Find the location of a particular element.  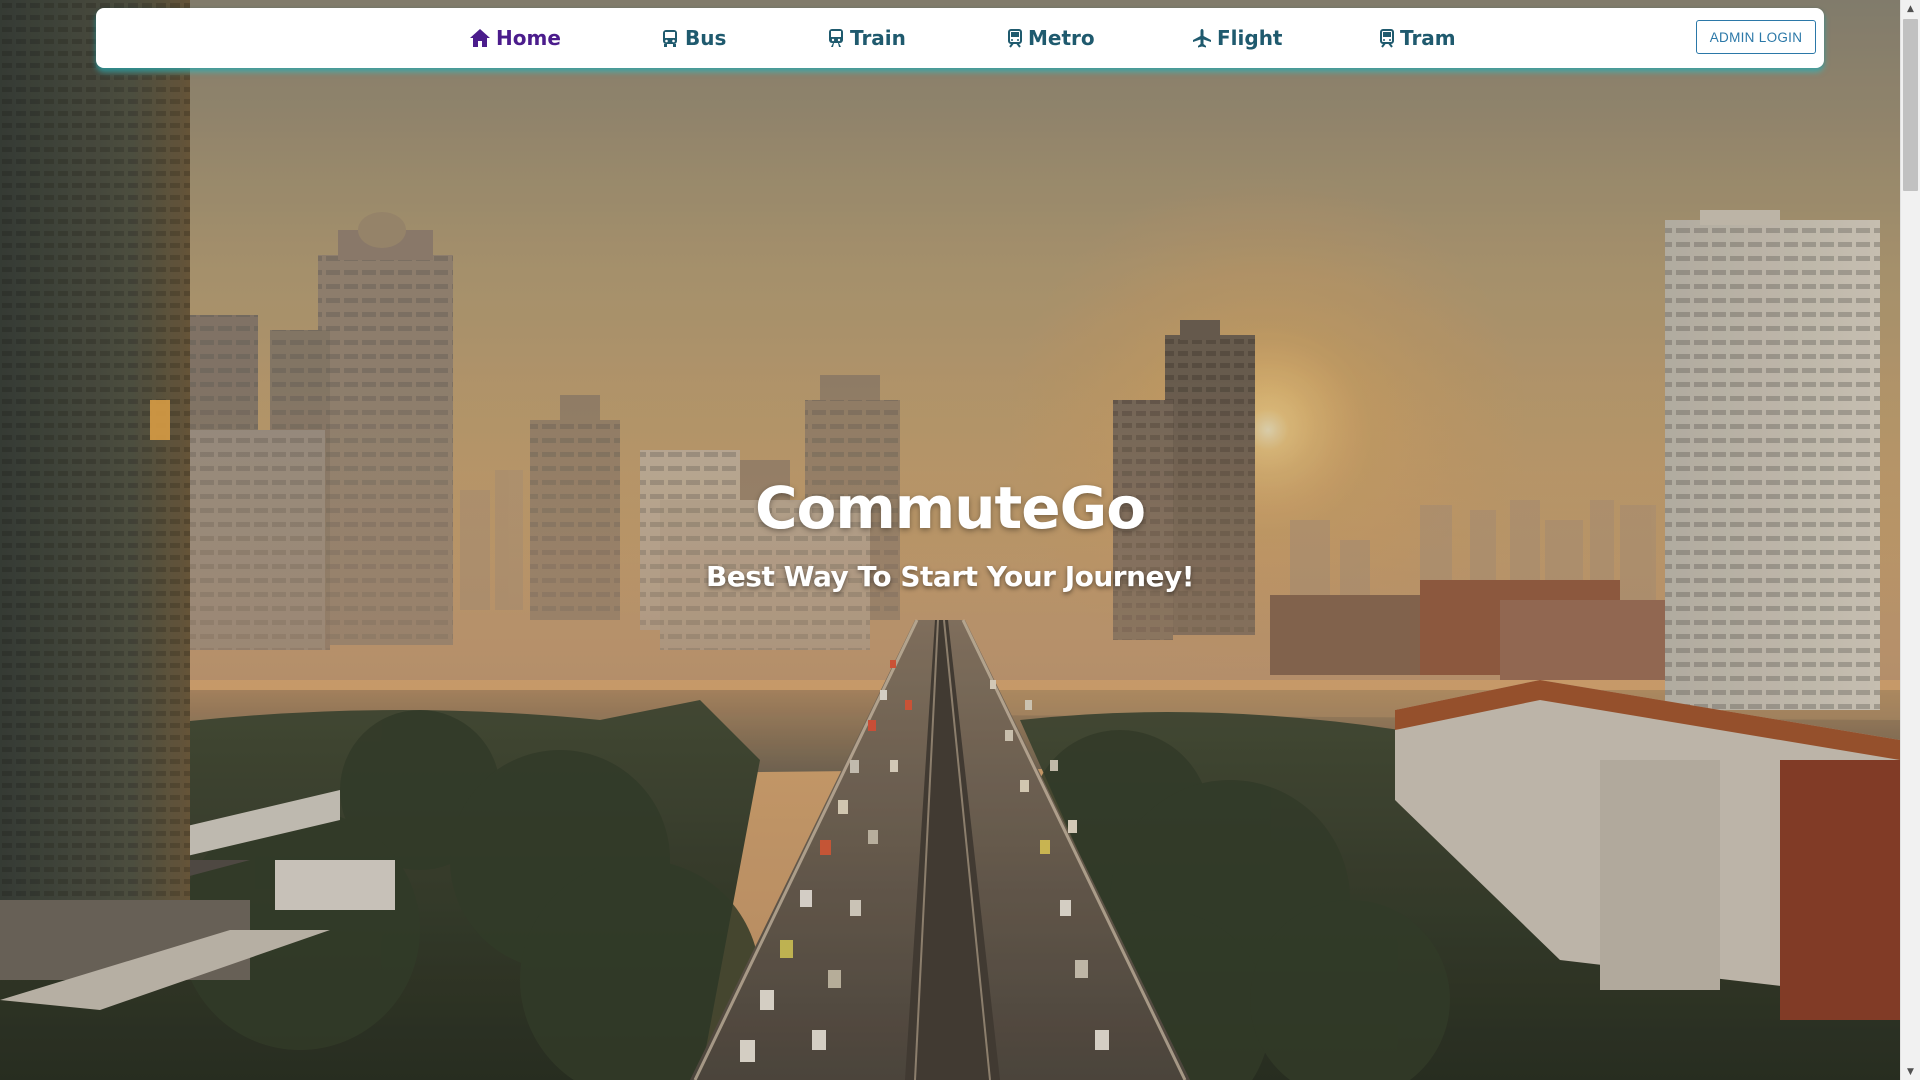

admin-login-button: ADMIN LOGIN is located at coordinates (1756, 37).